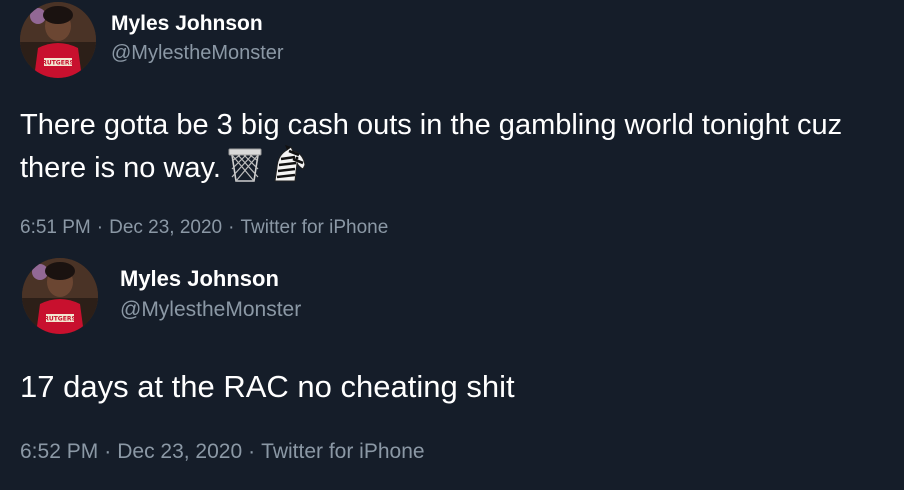 Image resolution: width=904 pixels, height=490 pixels. I want to click on tweet-text: 17 days at the RAC no cheating shit, so click(267, 386).